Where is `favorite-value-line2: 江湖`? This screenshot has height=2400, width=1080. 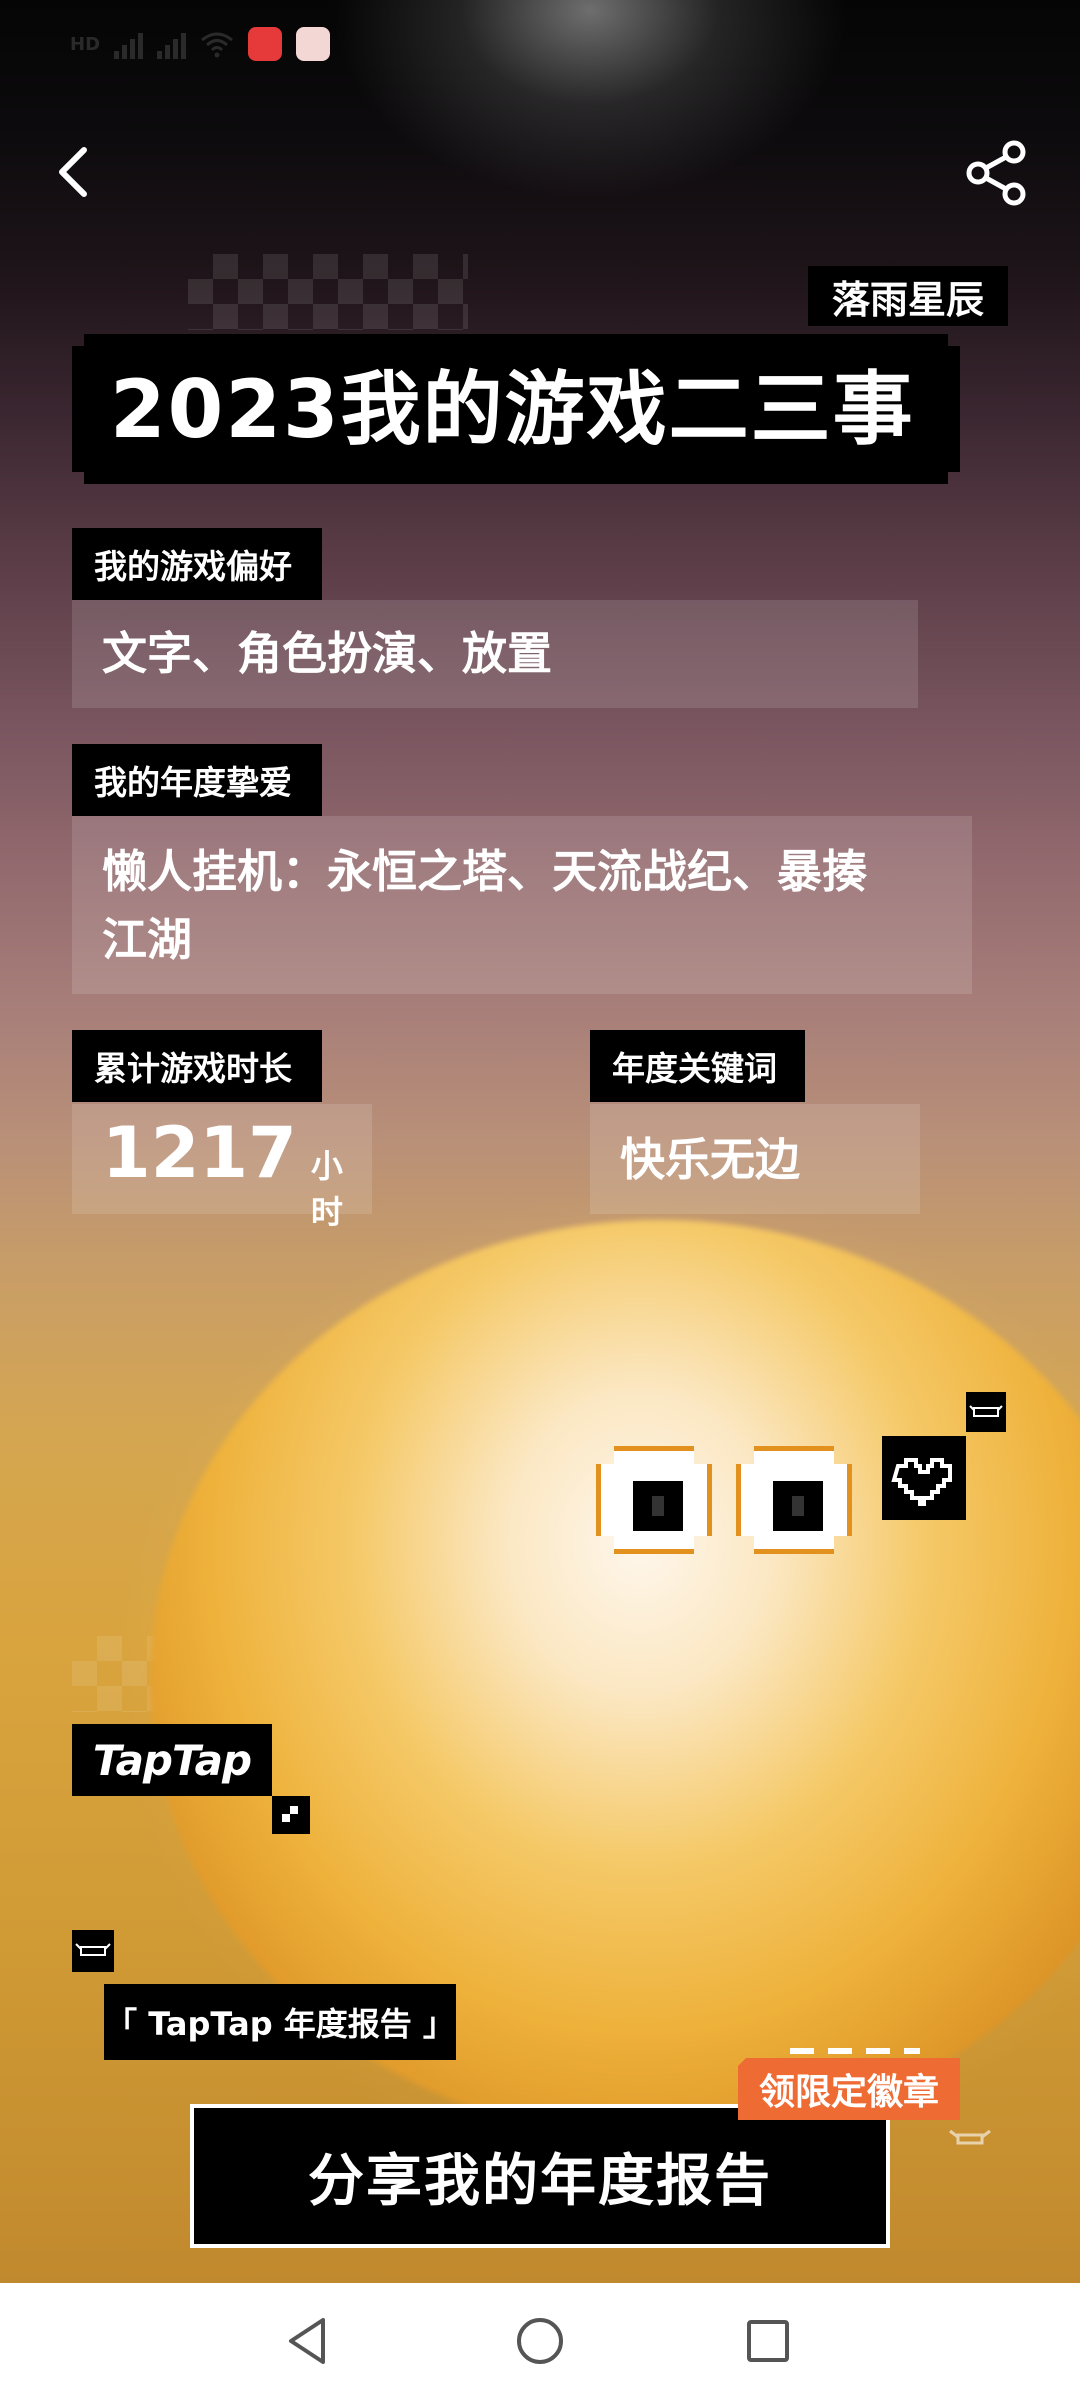 favorite-value-line2: 江湖 is located at coordinates (147, 939).